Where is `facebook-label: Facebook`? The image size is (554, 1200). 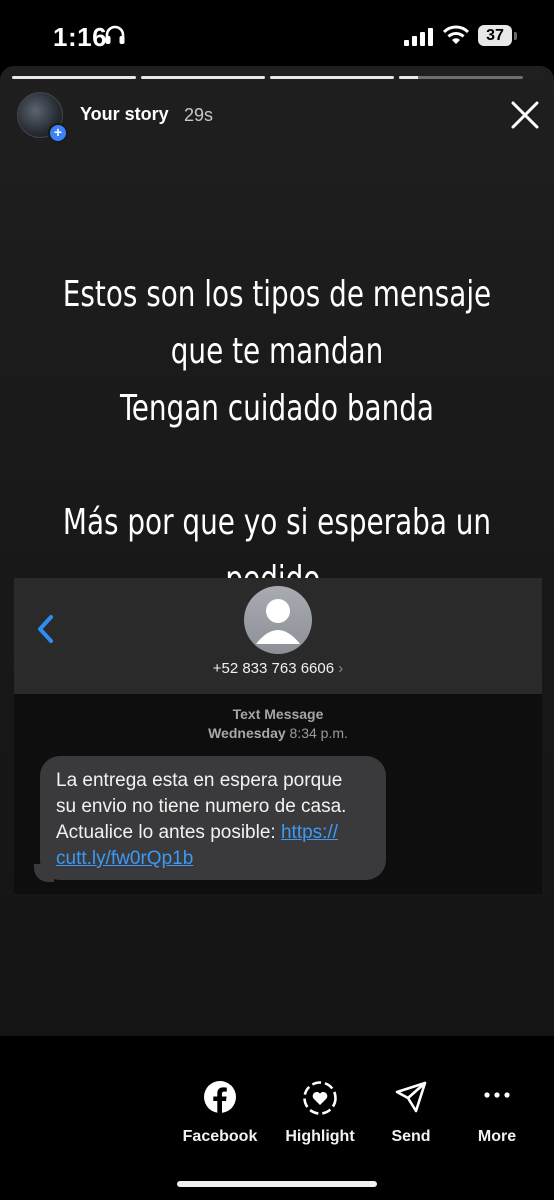
facebook-label: Facebook is located at coordinates (220, 1136).